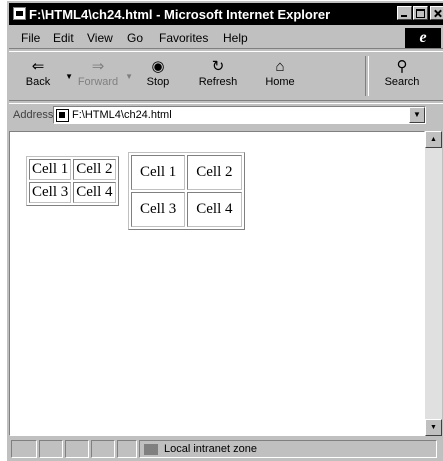 This screenshot has width=443, height=461. I want to click on menu-edit: Edit, so click(63, 38).